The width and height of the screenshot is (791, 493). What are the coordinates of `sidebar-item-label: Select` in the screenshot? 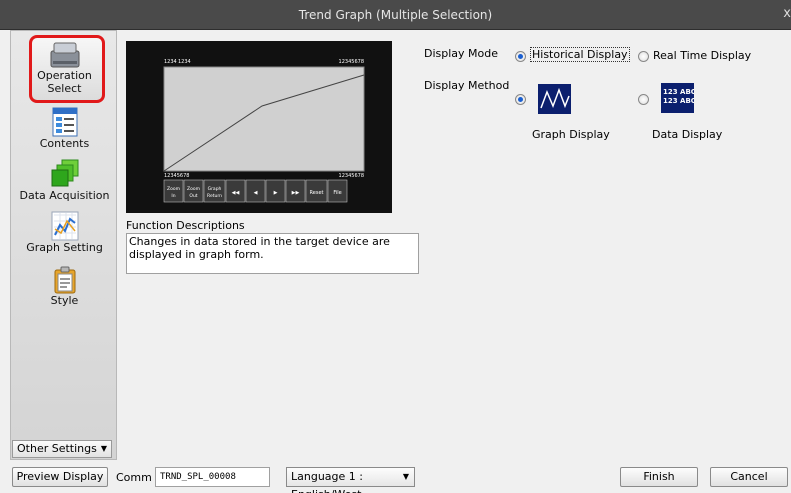 It's located at (64, 88).